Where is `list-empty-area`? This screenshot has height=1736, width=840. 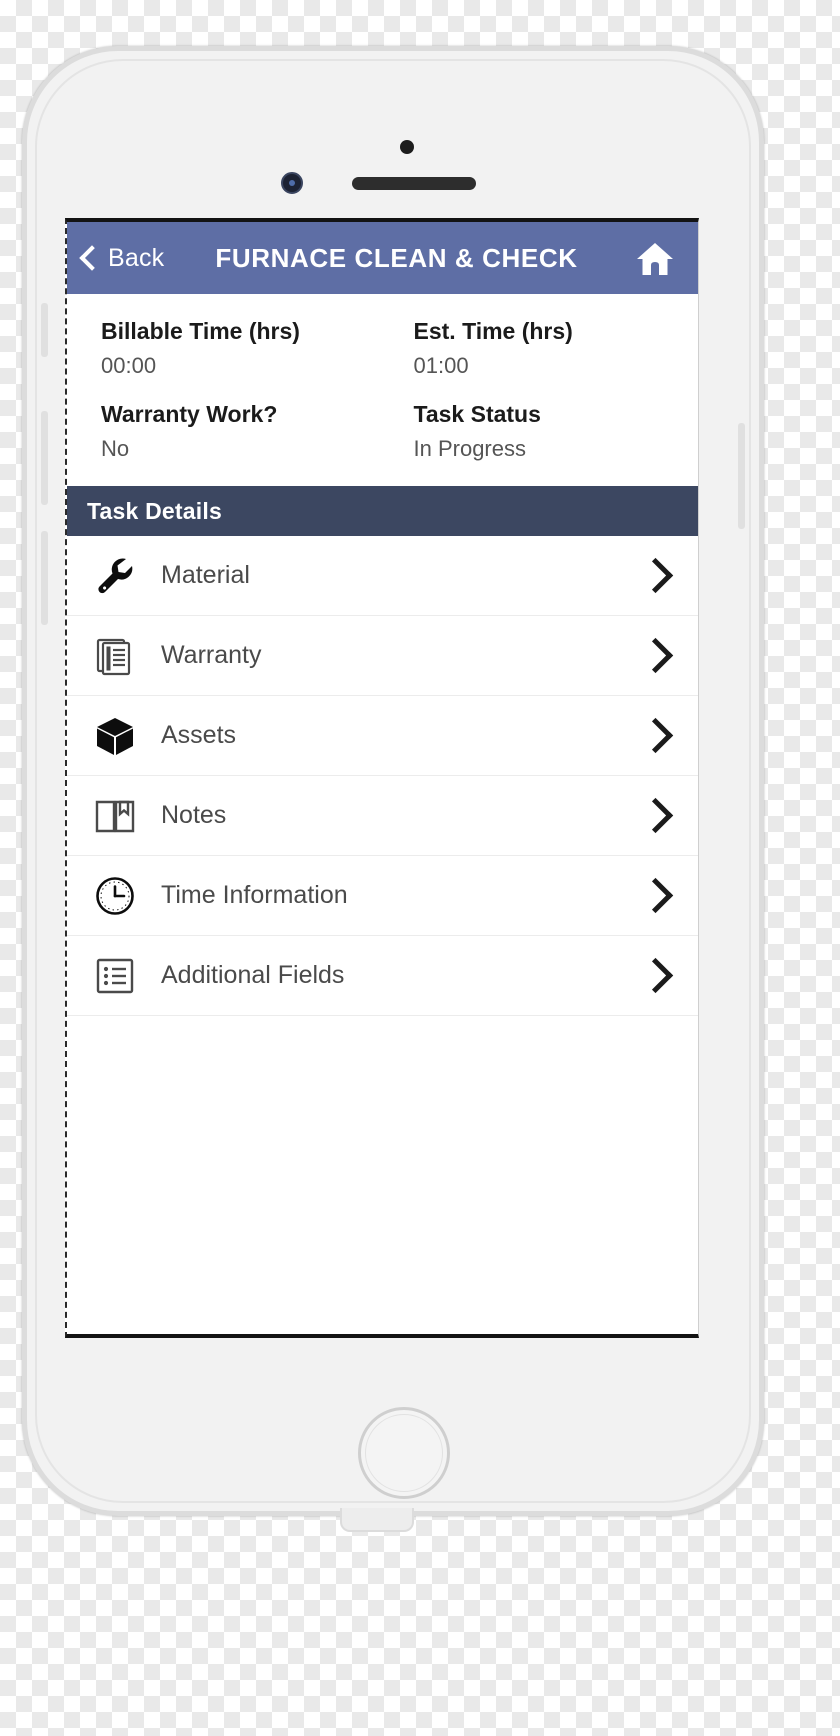 list-empty-area is located at coordinates (382, 1166).